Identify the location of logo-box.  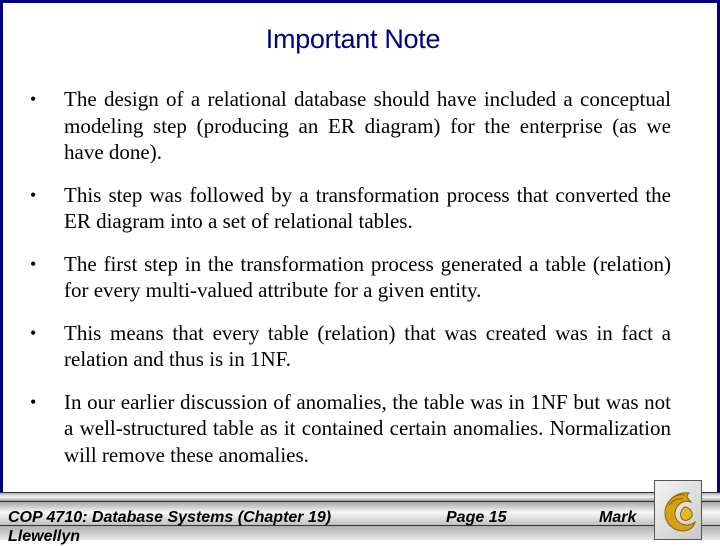
(678, 510).